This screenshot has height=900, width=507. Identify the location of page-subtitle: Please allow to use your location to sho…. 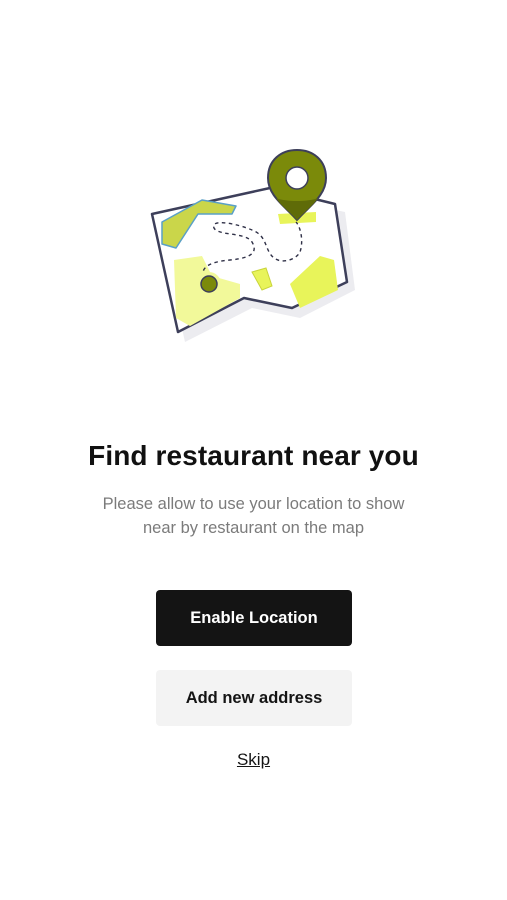
(253, 516).